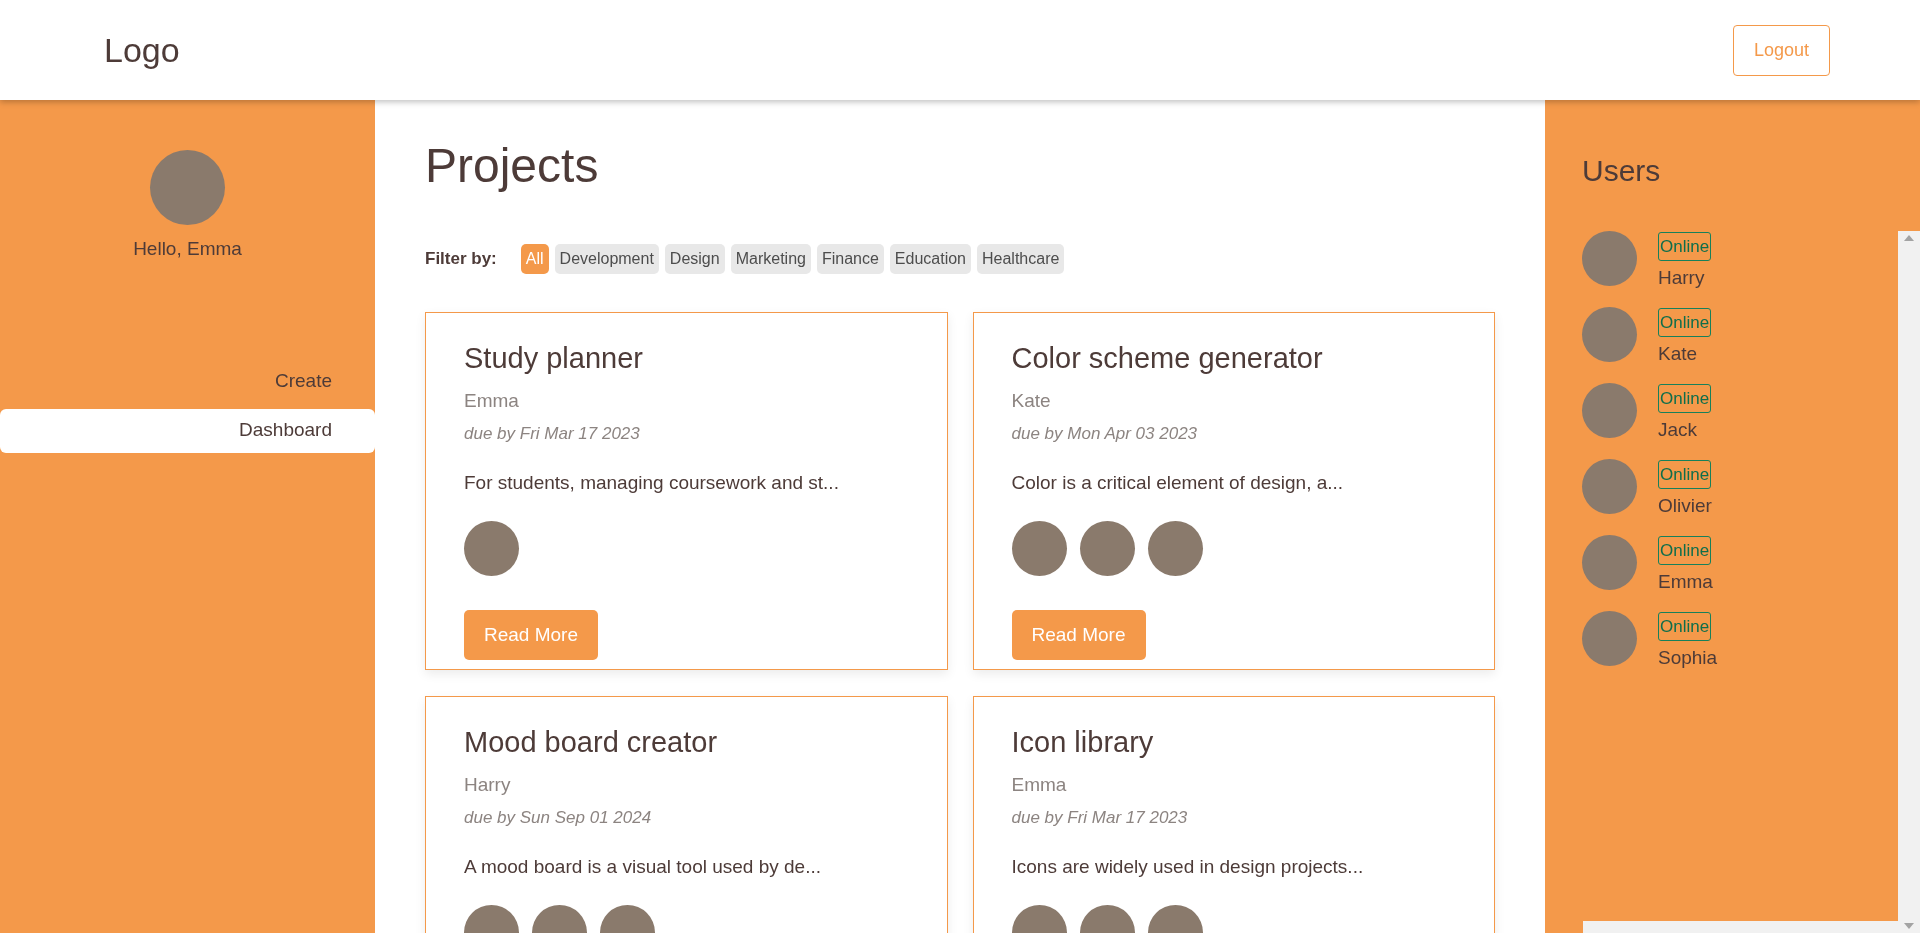 The image size is (1920, 933). Describe the element at coordinates (187, 249) in the screenshot. I see `greeting: Hello, Emma` at that location.